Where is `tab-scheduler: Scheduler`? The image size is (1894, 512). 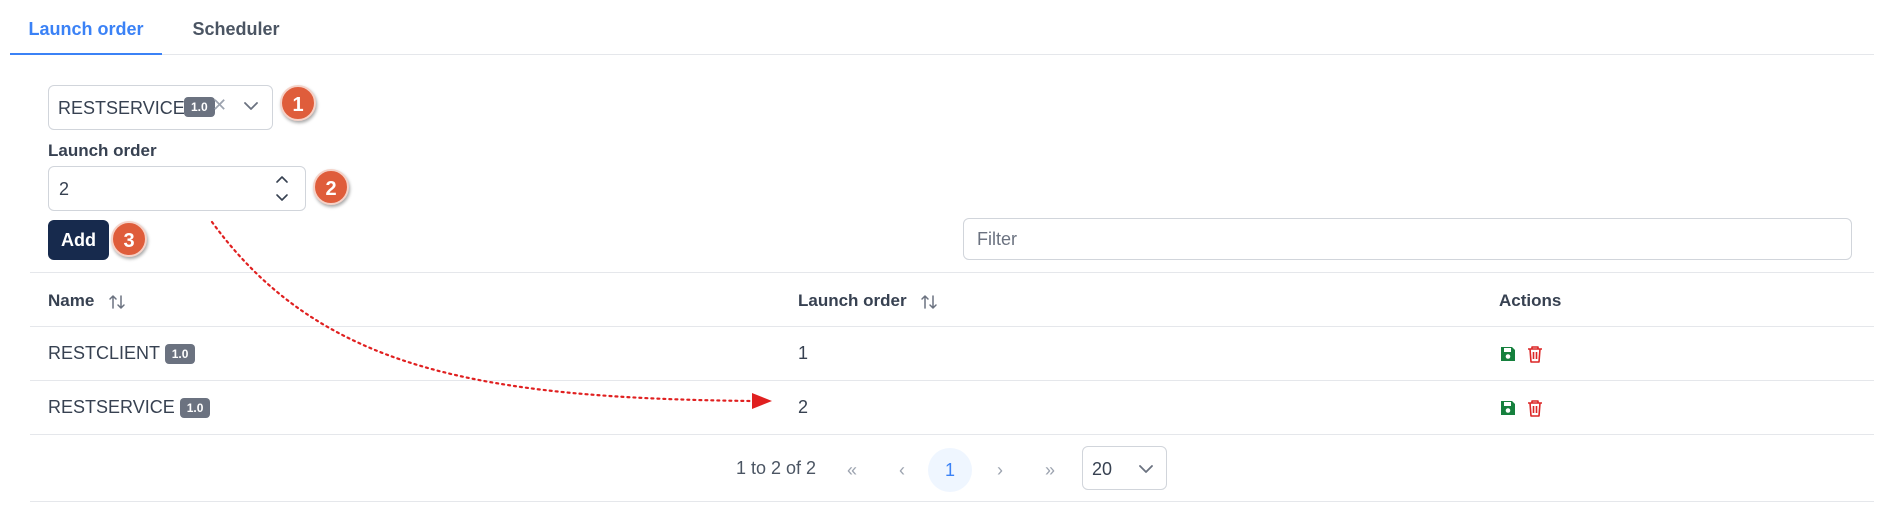
tab-scheduler: Scheduler is located at coordinates (236, 27).